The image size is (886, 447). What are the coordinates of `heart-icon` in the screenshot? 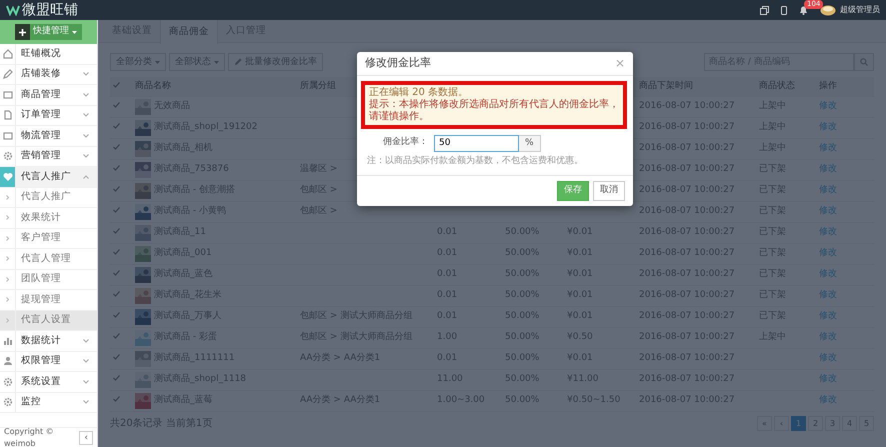 It's located at (7, 177).